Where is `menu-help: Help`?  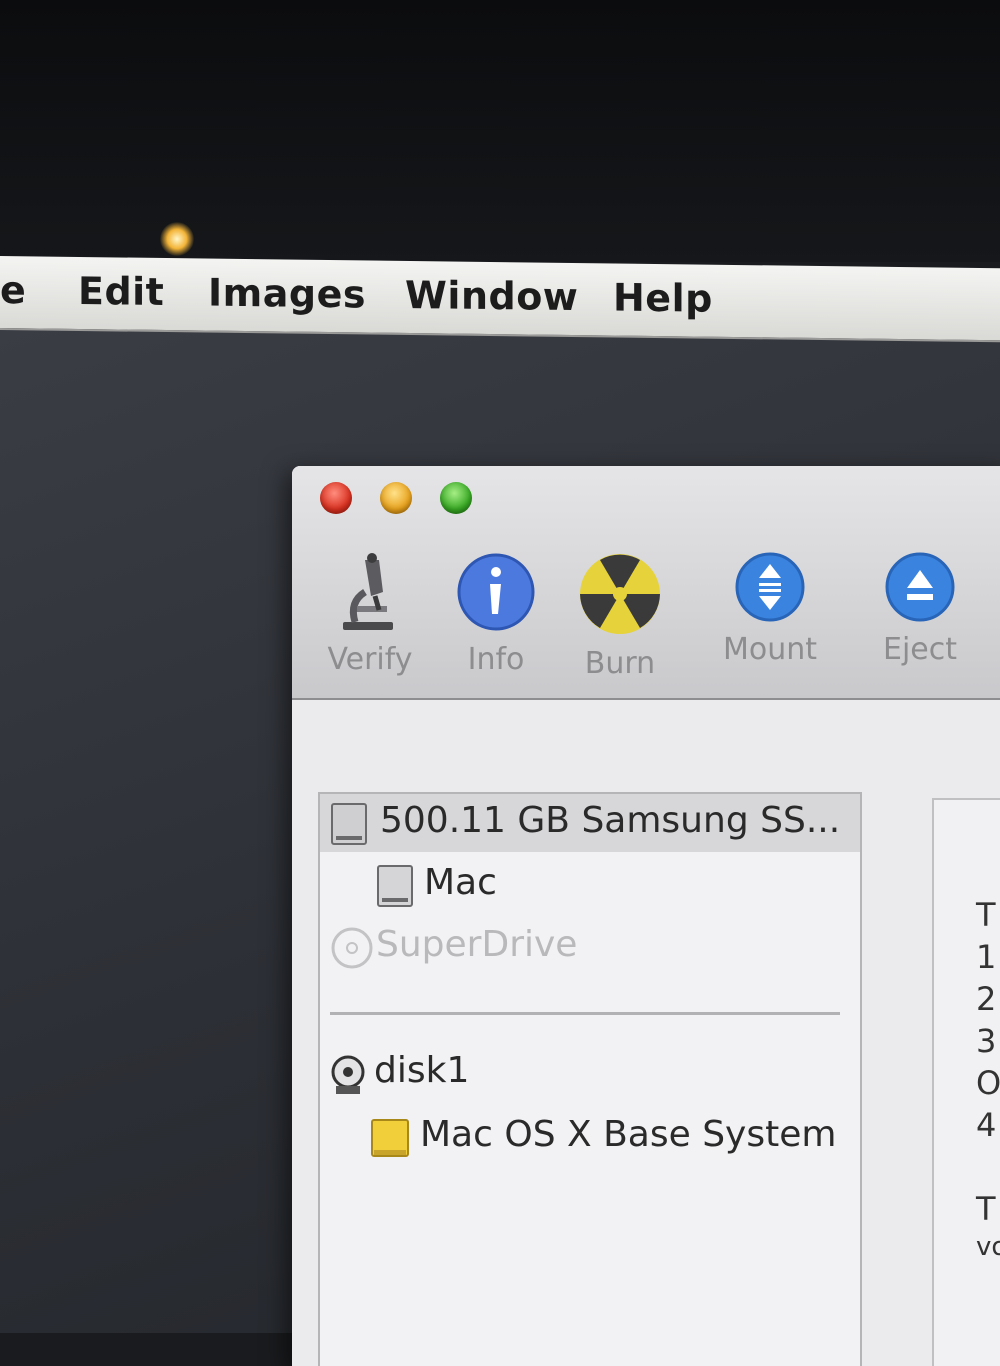 menu-help: Help is located at coordinates (663, 297).